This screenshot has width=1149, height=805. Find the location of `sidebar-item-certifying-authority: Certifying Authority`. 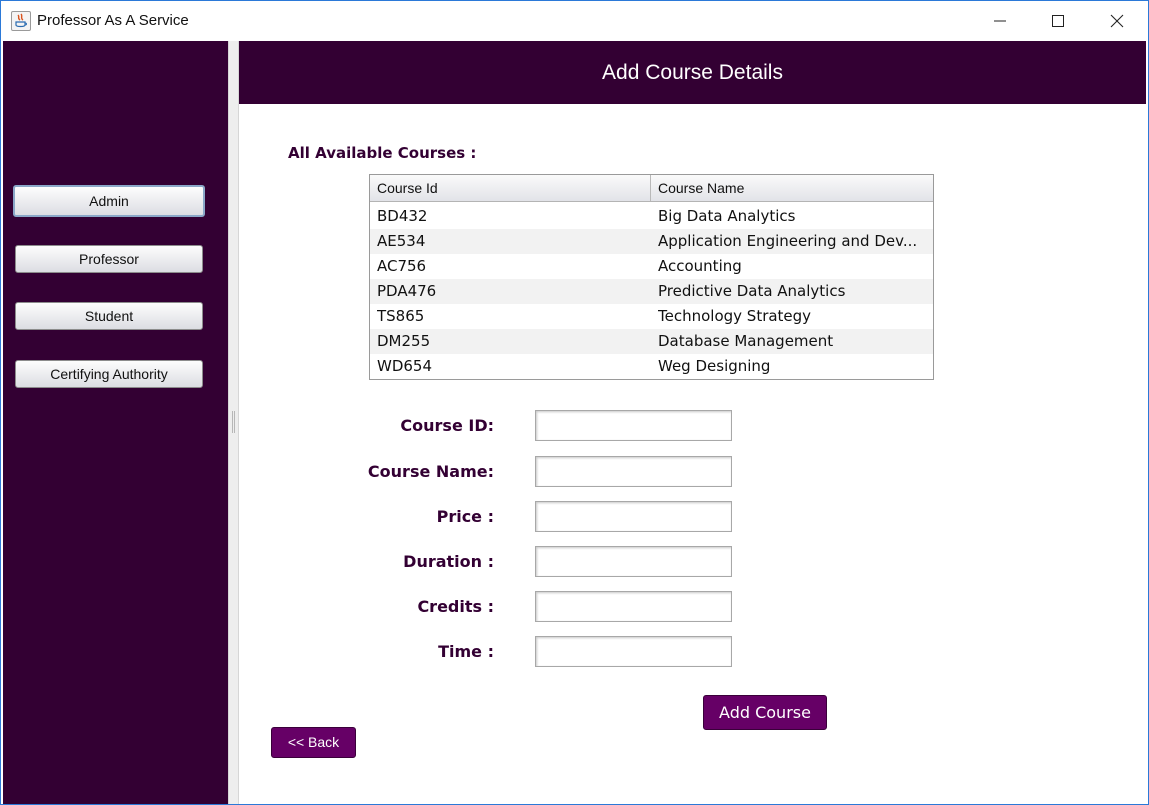

sidebar-item-certifying-authority: Certifying Authority is located at coordinates (109, 374).